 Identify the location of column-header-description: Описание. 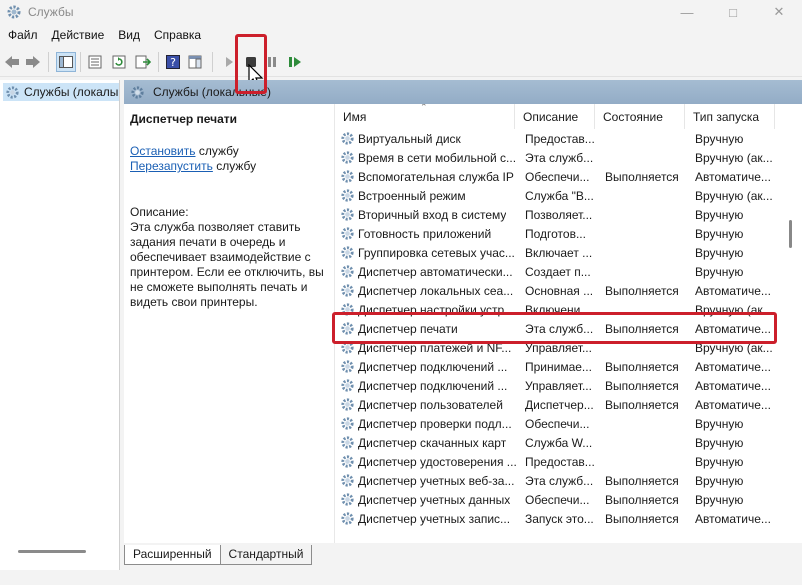
(555, 116).